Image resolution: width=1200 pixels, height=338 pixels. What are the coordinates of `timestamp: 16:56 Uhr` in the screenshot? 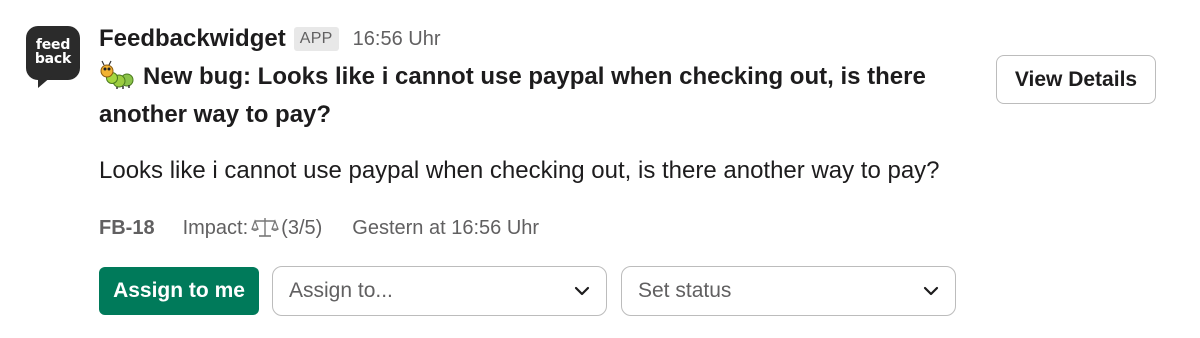 It's located at (397, 39).